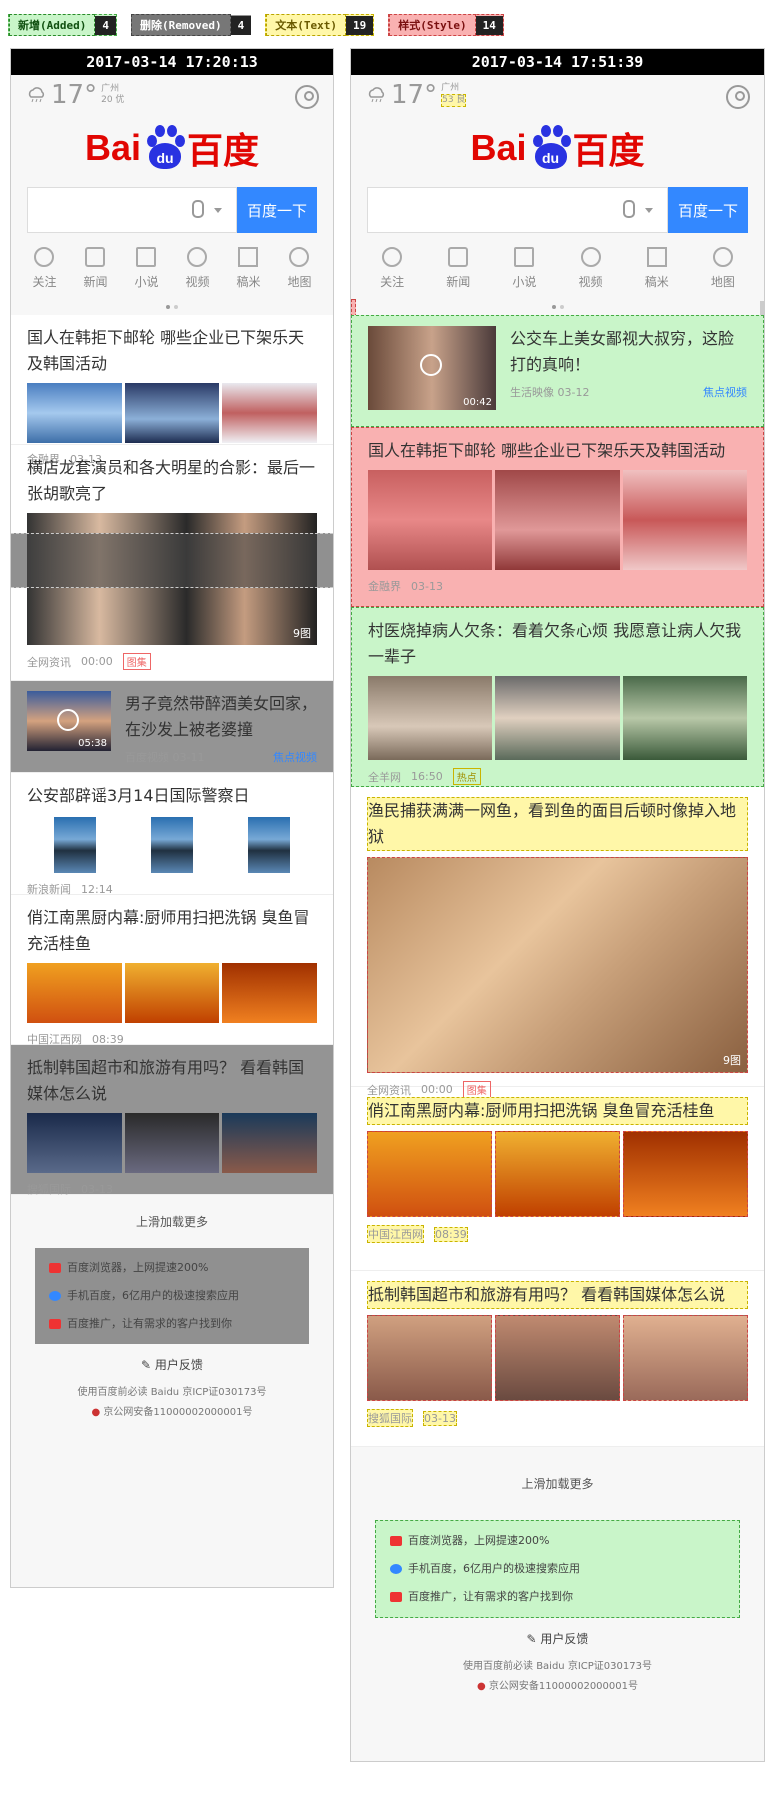  I want to click on grid-icon, so click(248, 257).